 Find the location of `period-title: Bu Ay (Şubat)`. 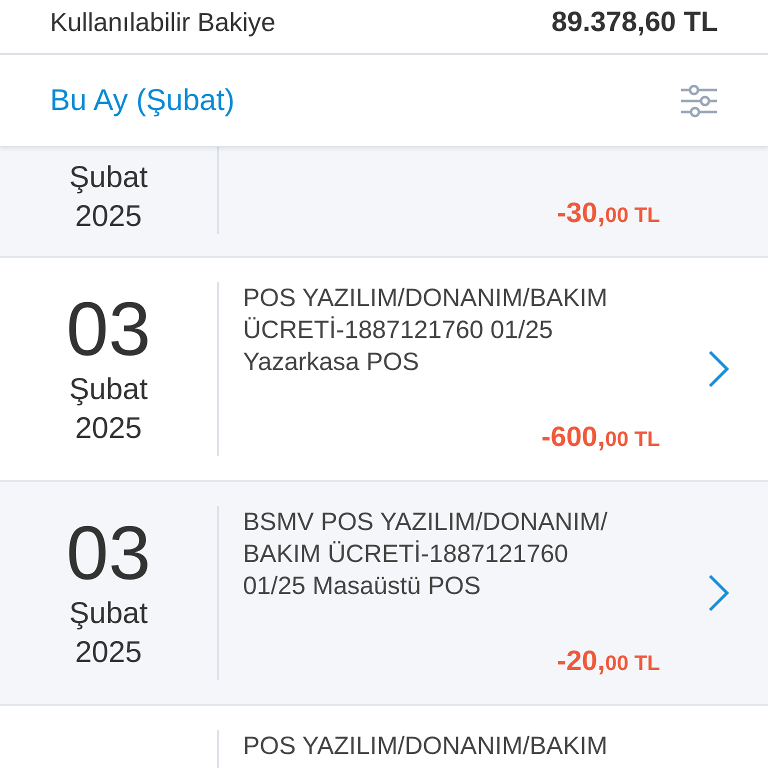

period-title: Bu Ay (Şubat) is located at coordinates (142, 100).